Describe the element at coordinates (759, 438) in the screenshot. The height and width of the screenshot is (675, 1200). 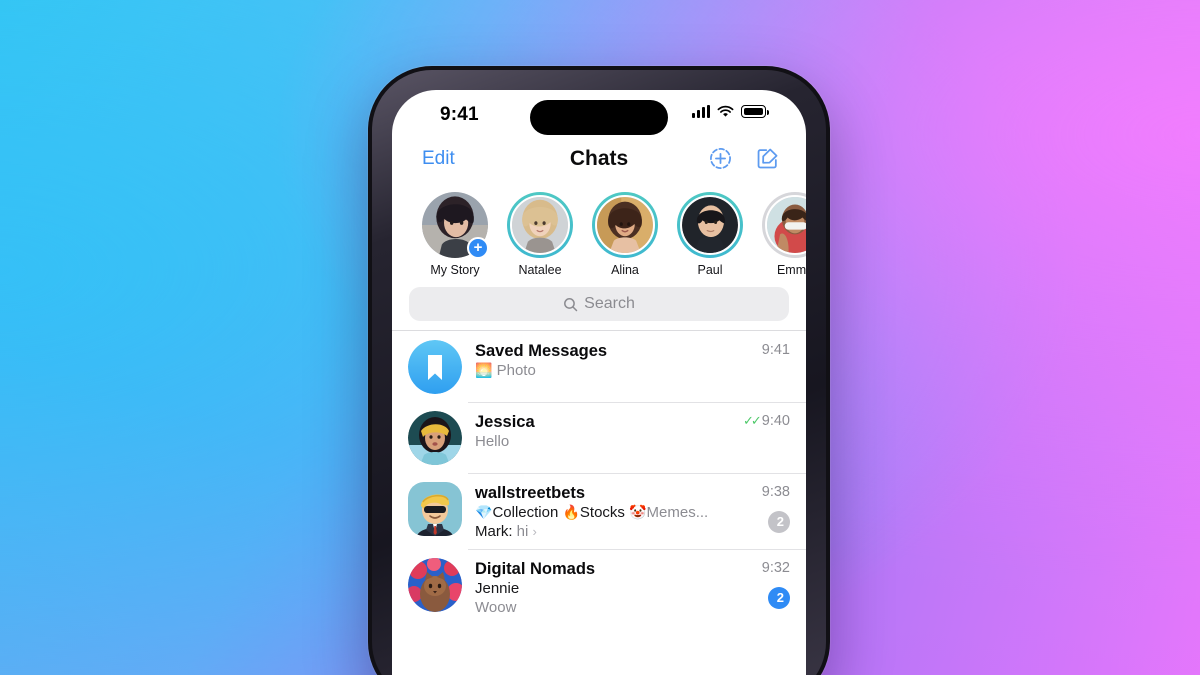
I see `chat-meta: ✓✓ 9:40` at that location.